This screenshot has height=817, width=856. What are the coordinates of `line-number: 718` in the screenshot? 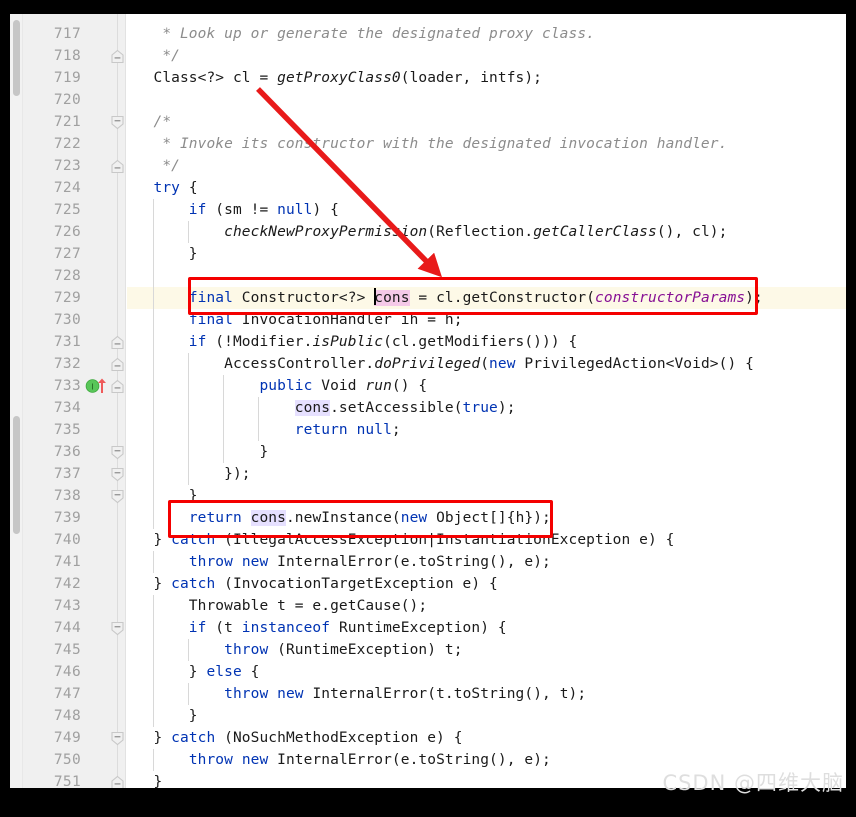 It's located at (67, 56).